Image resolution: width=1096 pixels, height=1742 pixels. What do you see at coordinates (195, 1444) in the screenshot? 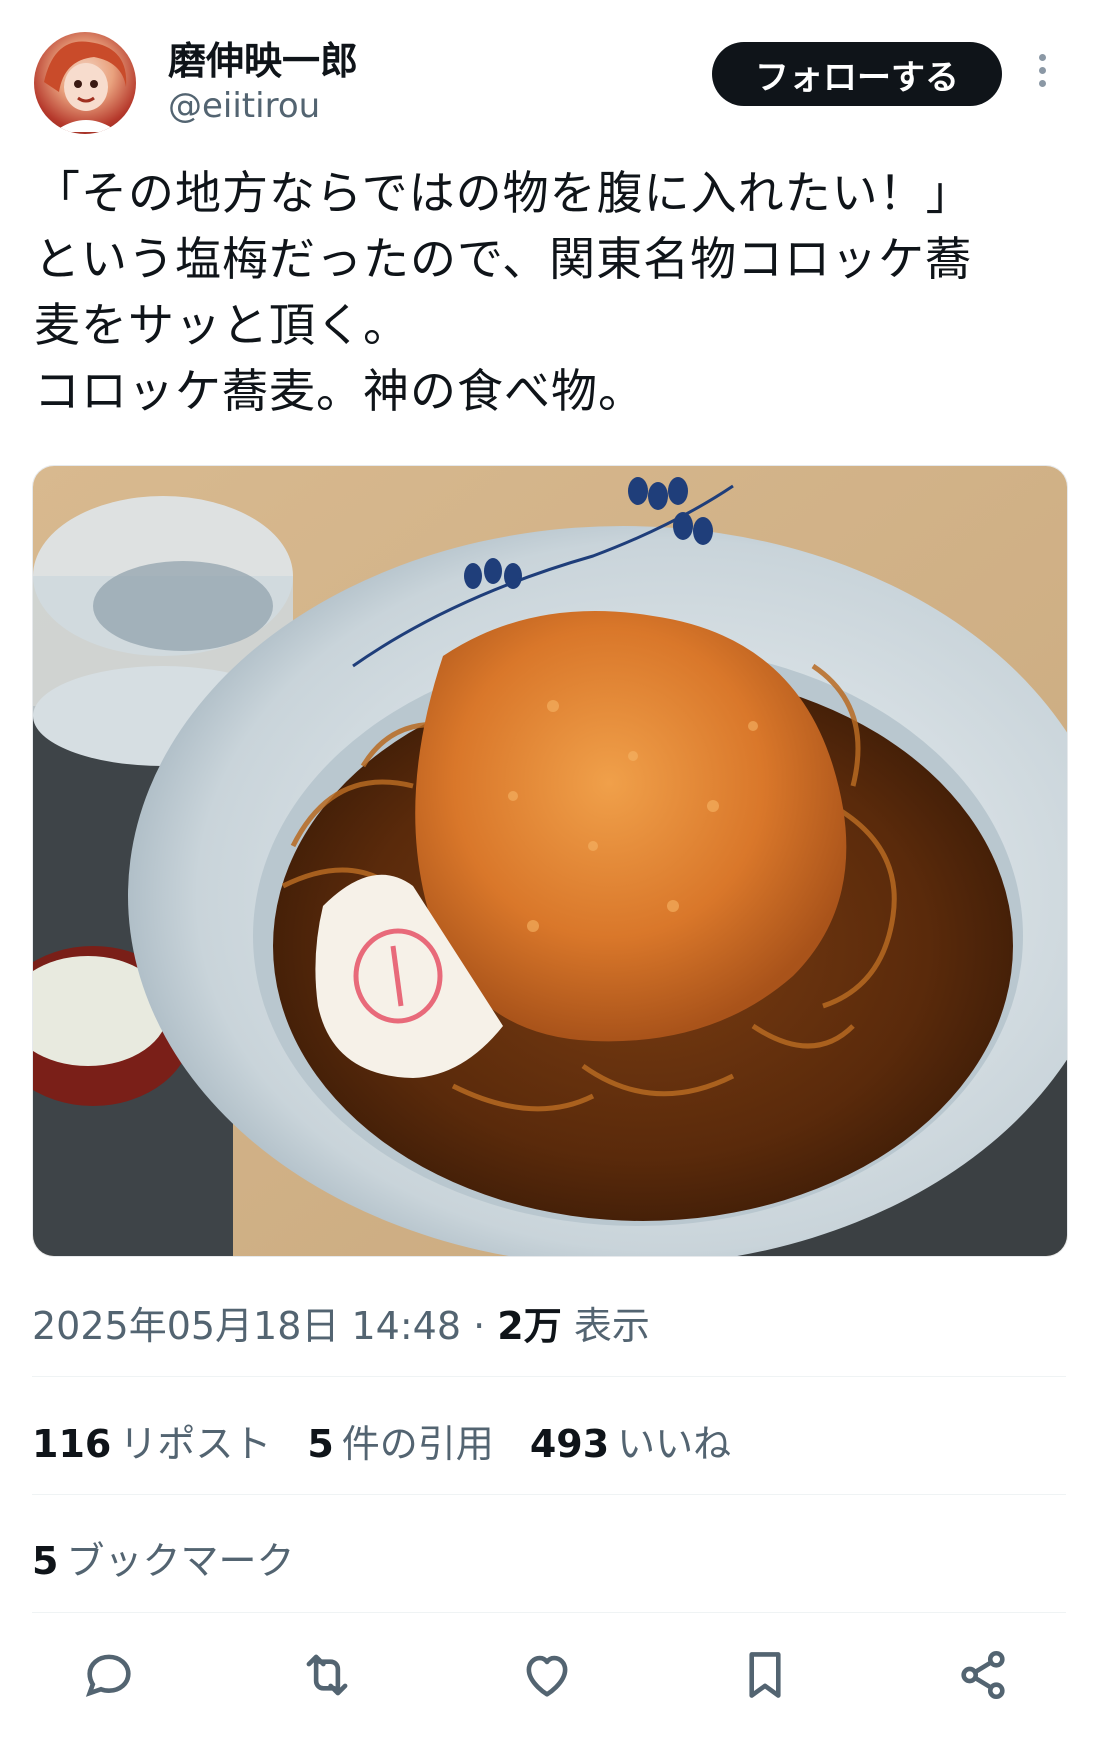
I see `reposts-label: リポスト` at bounding box center [195, 1444].